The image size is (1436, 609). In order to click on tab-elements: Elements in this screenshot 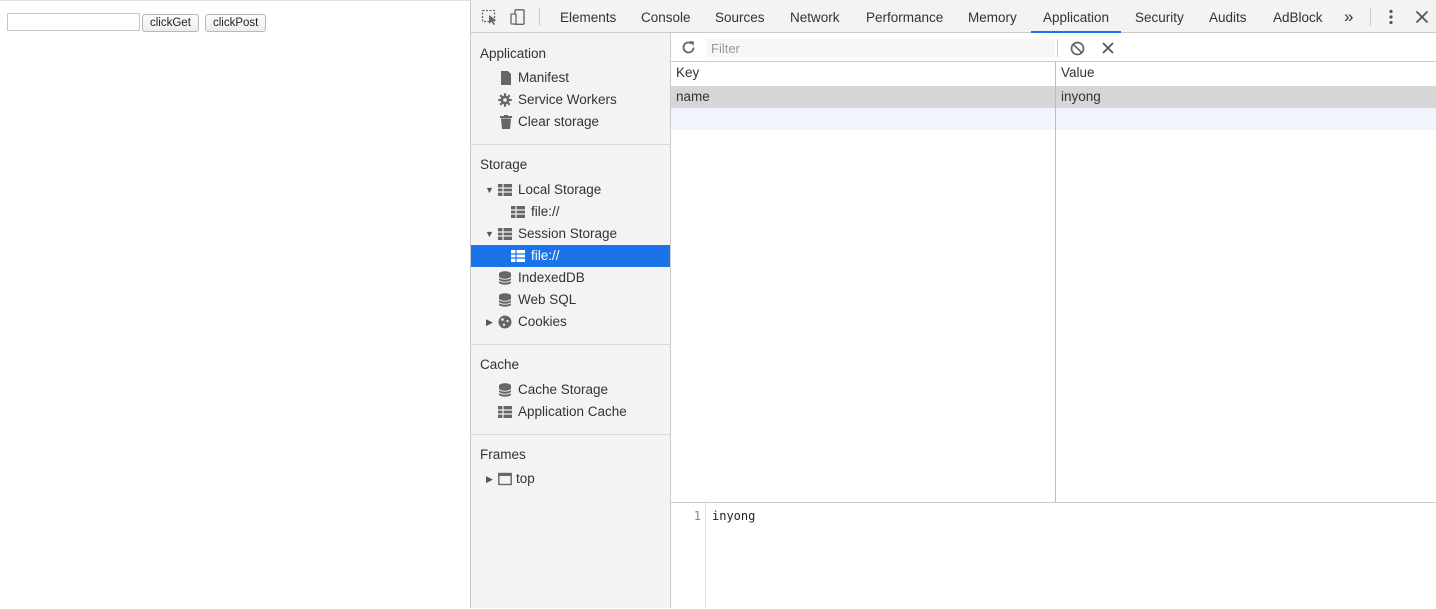, I will do `click(588, 16)`.